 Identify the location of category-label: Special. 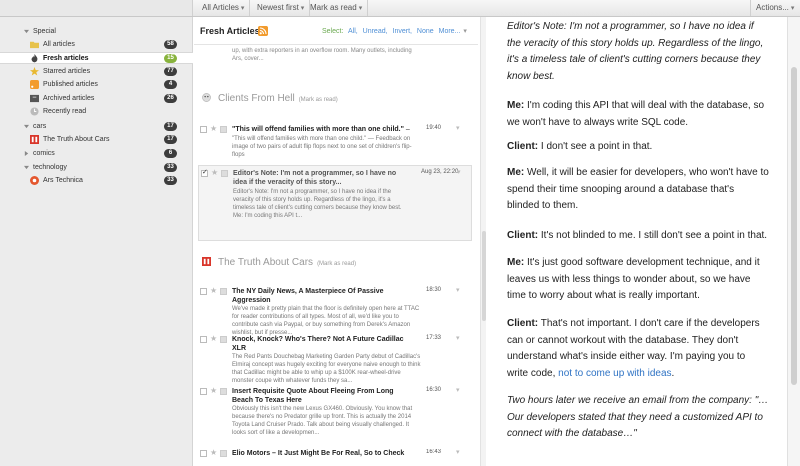
(44, 31).